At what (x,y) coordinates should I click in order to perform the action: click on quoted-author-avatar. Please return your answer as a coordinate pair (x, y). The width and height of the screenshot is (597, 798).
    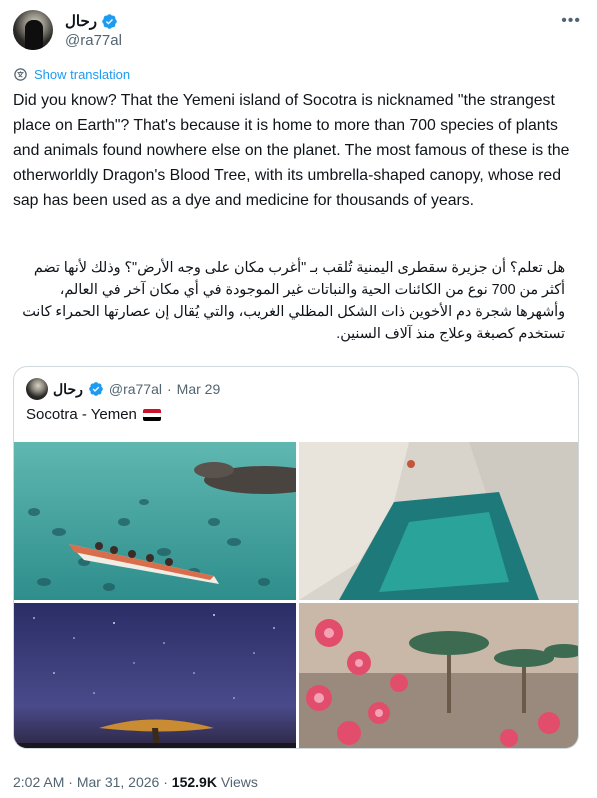
    Looking at the image, I should click on (37, 389).